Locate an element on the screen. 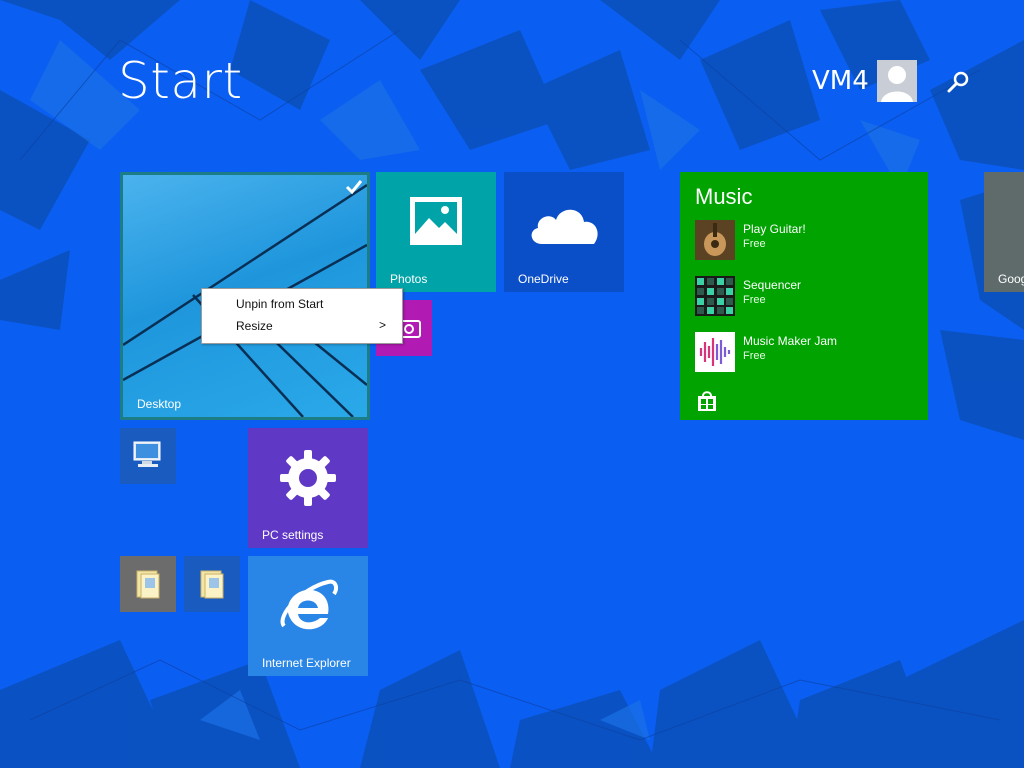 The image size is (1024, 768). guitar-icon is located at coordinates (715, 240).